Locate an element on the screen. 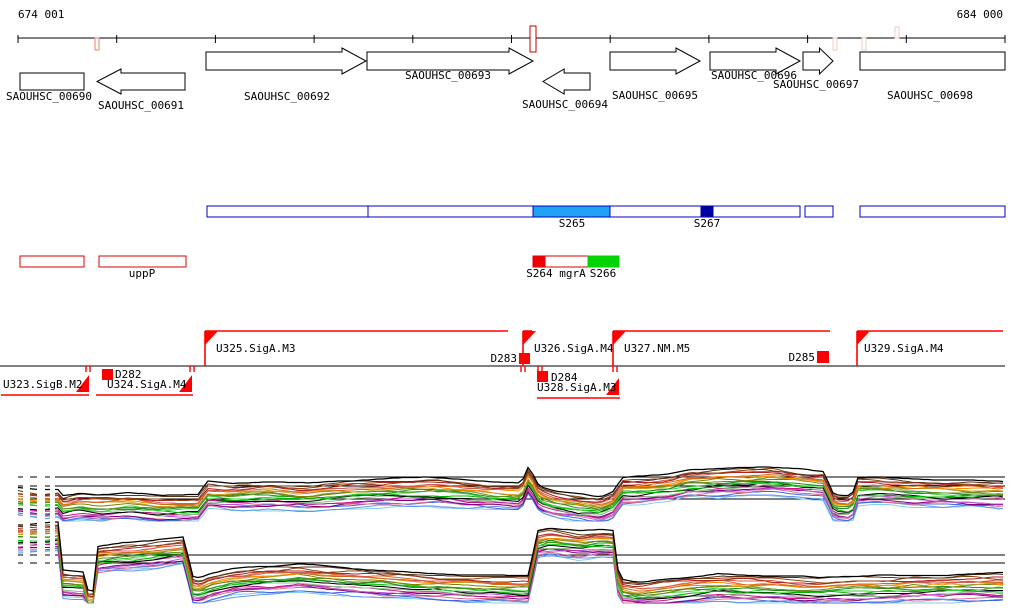 This screenshot has width=1024, height=611. operon-label-S266: S266 is located at coordinates (603, 273).